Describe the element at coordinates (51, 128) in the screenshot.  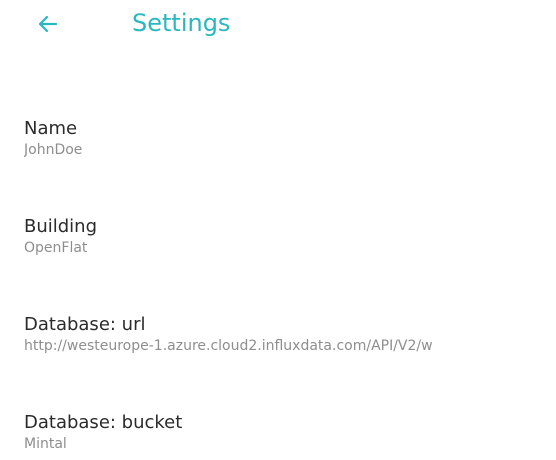
I see `setting-title: Name` at that location.